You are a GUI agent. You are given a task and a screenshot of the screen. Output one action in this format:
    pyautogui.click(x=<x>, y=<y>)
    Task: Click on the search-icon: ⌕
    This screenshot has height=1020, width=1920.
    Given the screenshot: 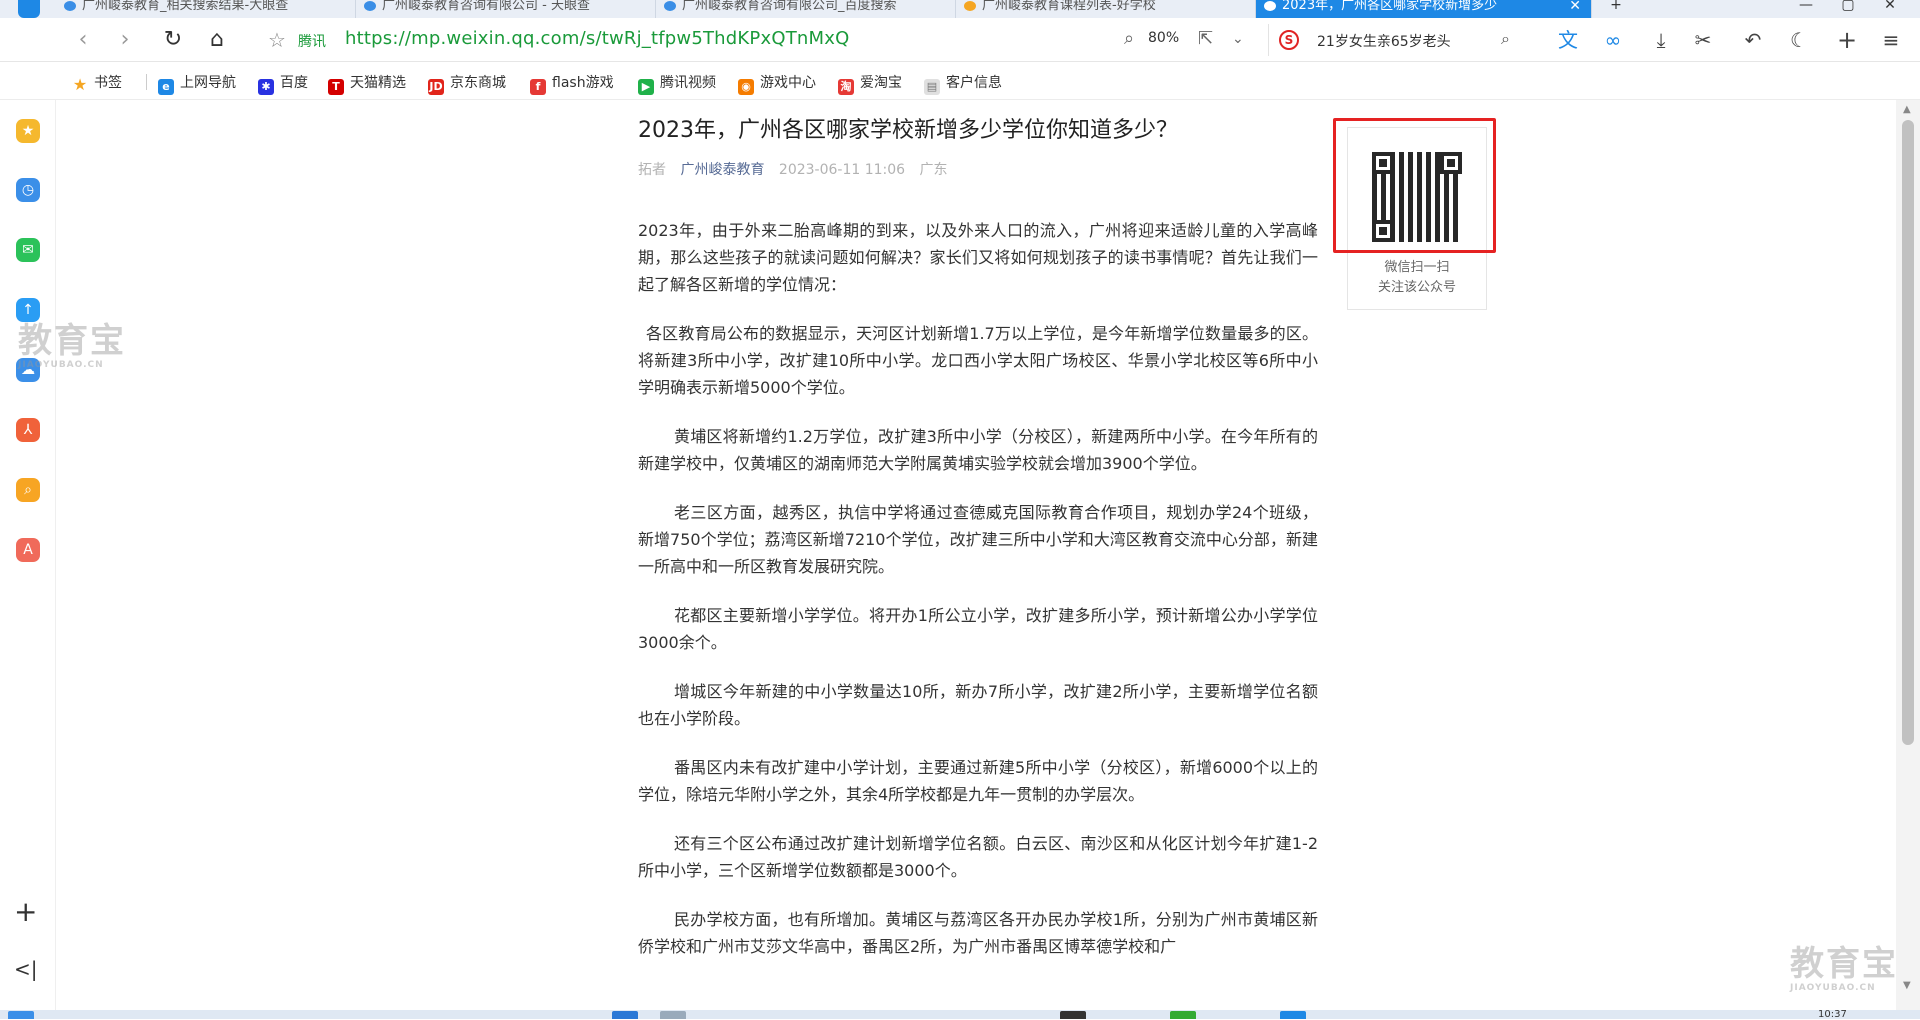 What is the action you would take?
    pyautogui.click(x=1505, y=39)
    